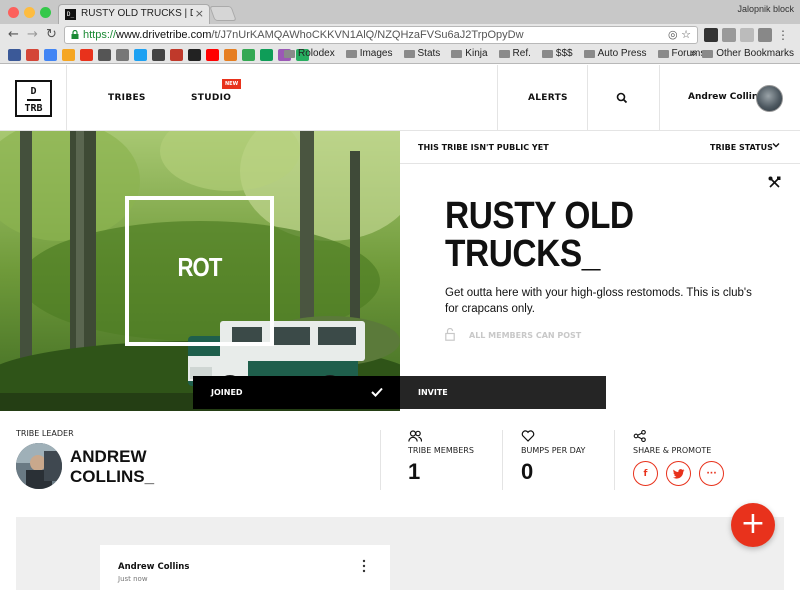 The width and height of the screenshot is (800, 590). What do you see at coordinates (741, 147) in the screenshot?
I see `tribe-status-dropdown: TRIBE STATUS` at bounding box center [741, 147].